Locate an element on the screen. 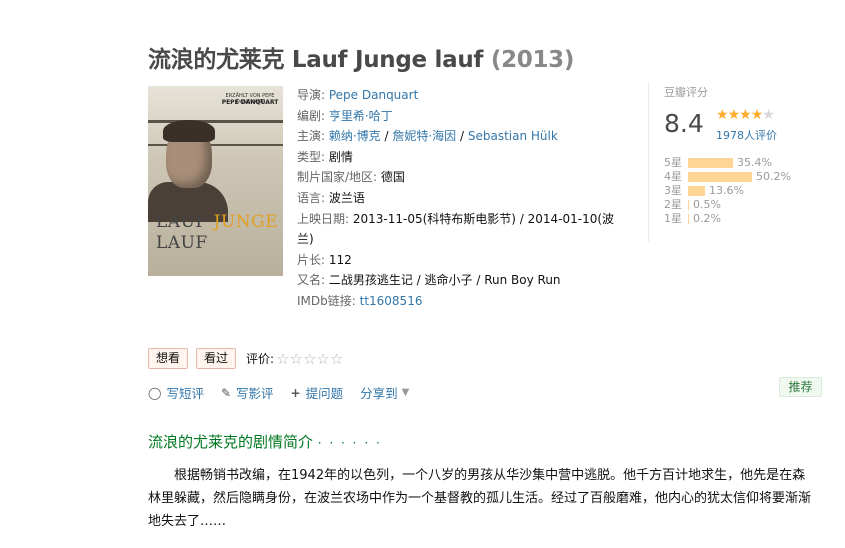 This screenshot has width=845, height=548. info-cast: 主演: 赖纳·博克 / 詹妮特·海因 / Sebastian Hülk is located at coordinates (462, 136).